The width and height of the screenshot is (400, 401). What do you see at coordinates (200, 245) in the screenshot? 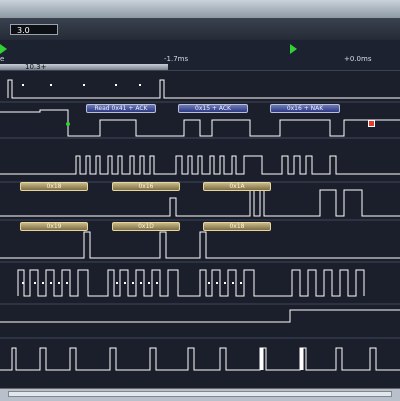
I see `channel-4-waveform` at bounding box center [200, 245].